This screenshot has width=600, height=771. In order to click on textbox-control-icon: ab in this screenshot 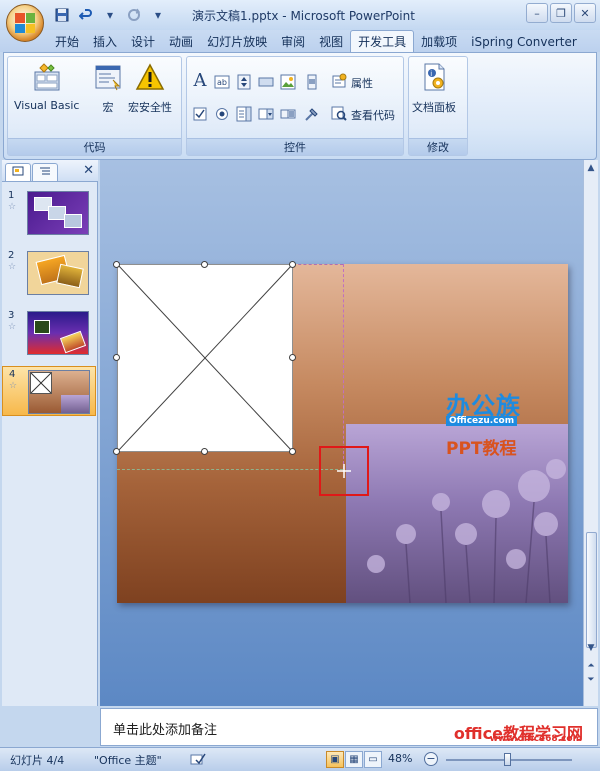, I will do `click(222, 82)`.